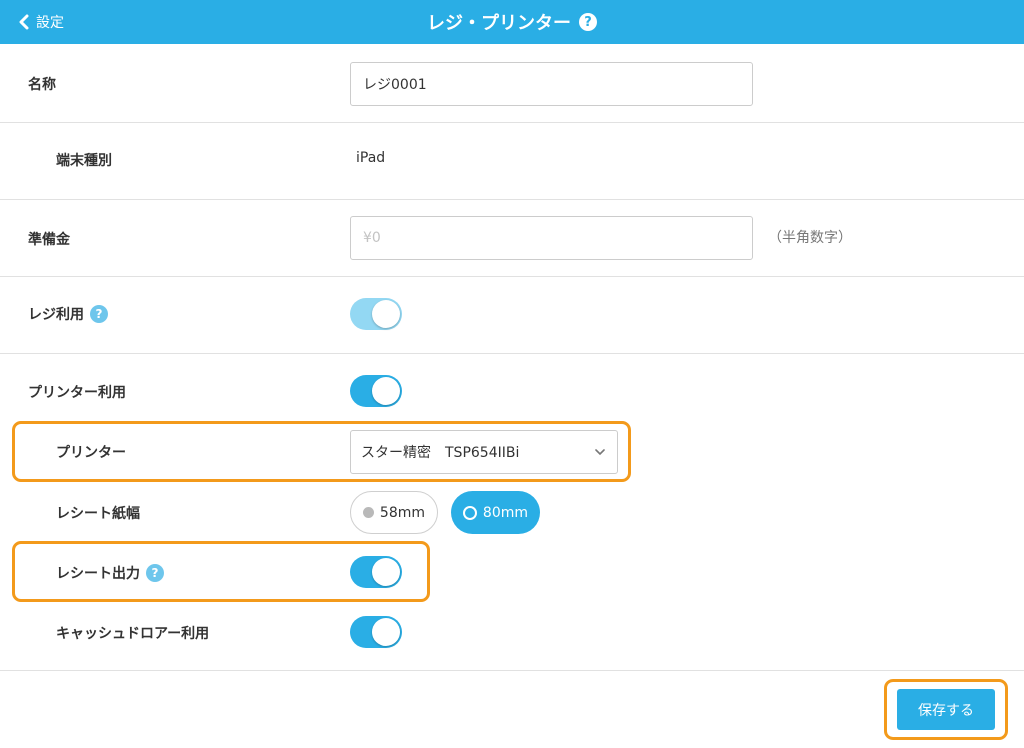 The image size is (1024, 748). Describe the element at coordinates (376, 572) in the screenshot. I see `receipt-output-toggle` at that location.